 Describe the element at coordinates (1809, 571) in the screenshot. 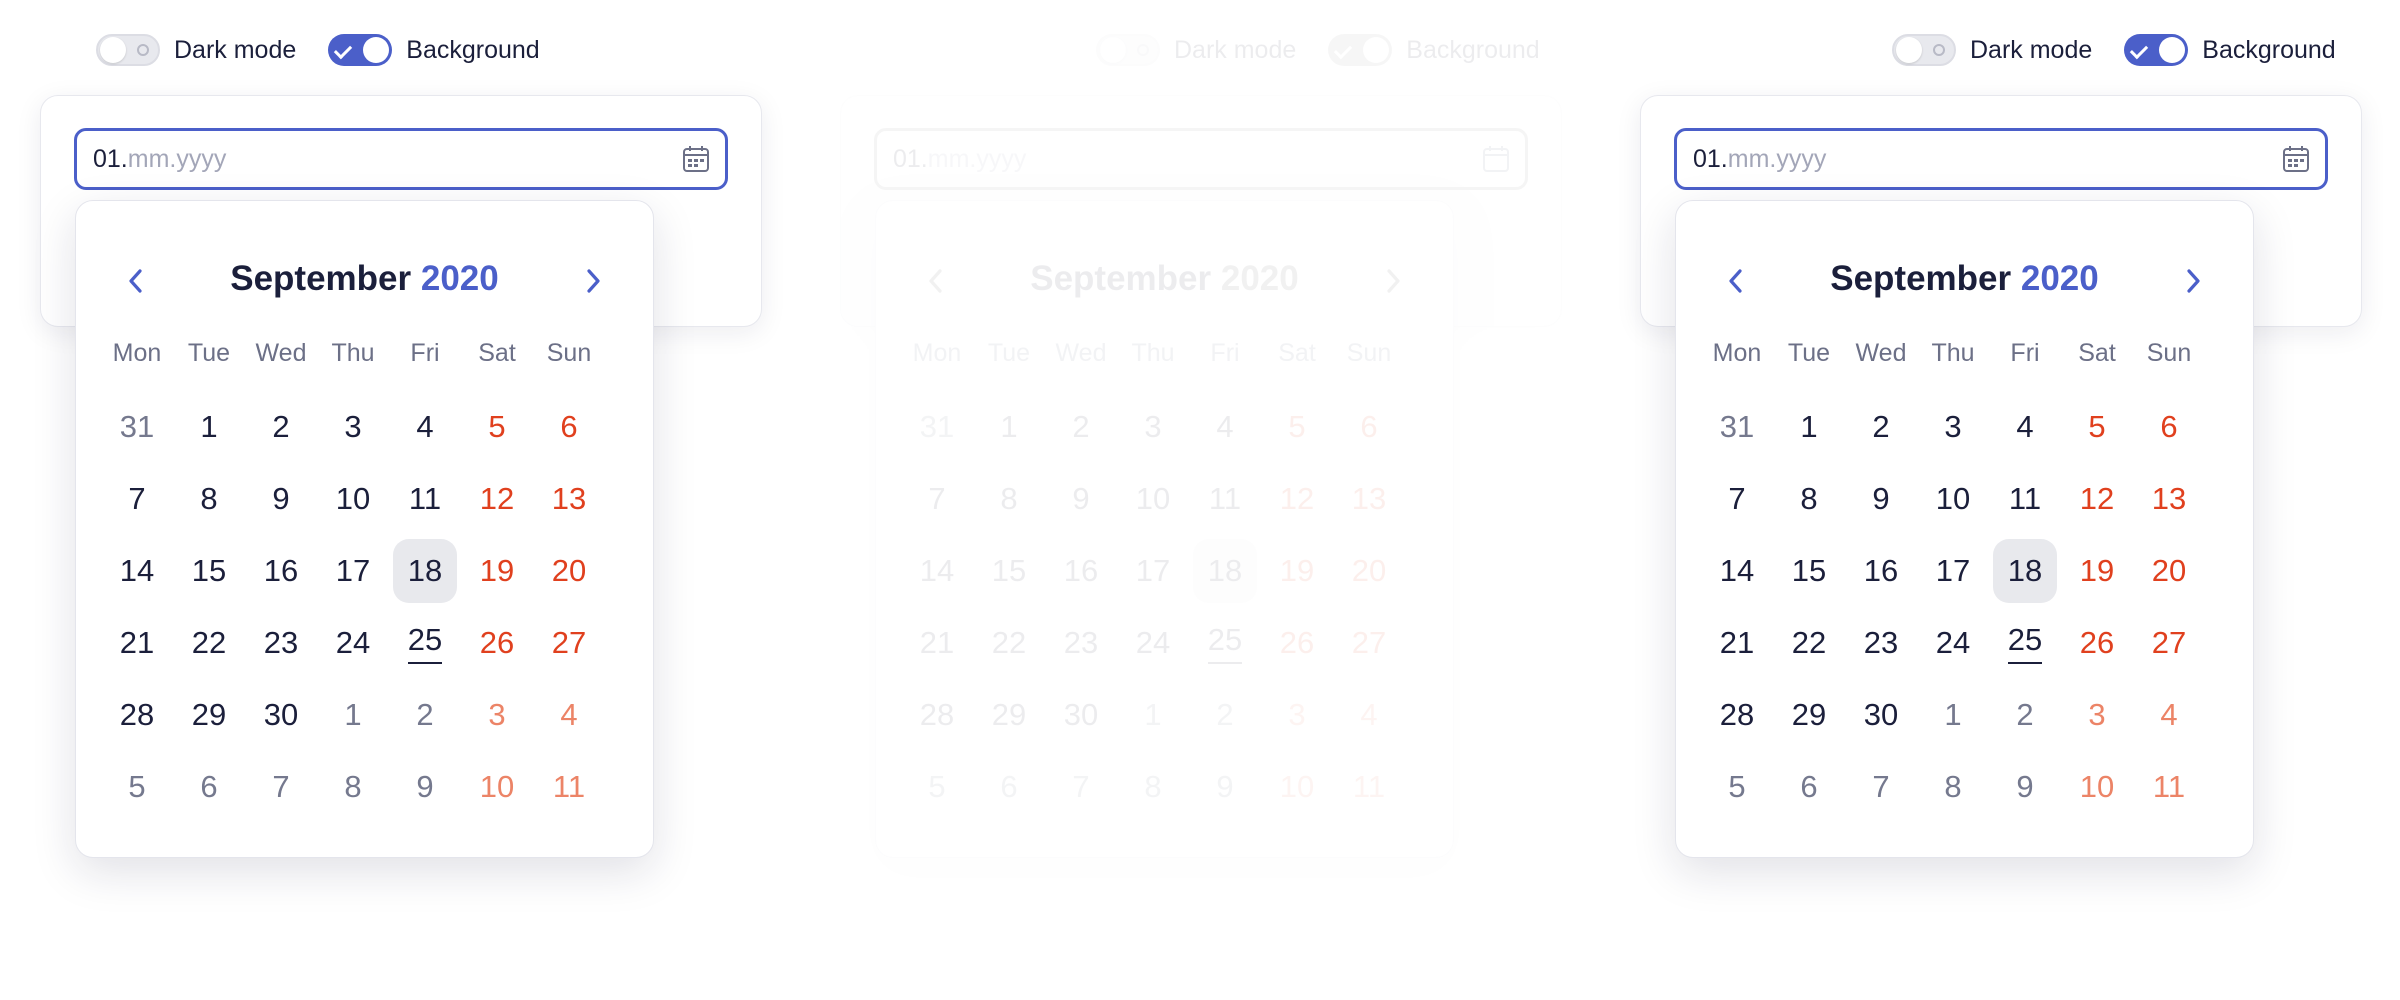

I see `day-cell: 15` at that location.